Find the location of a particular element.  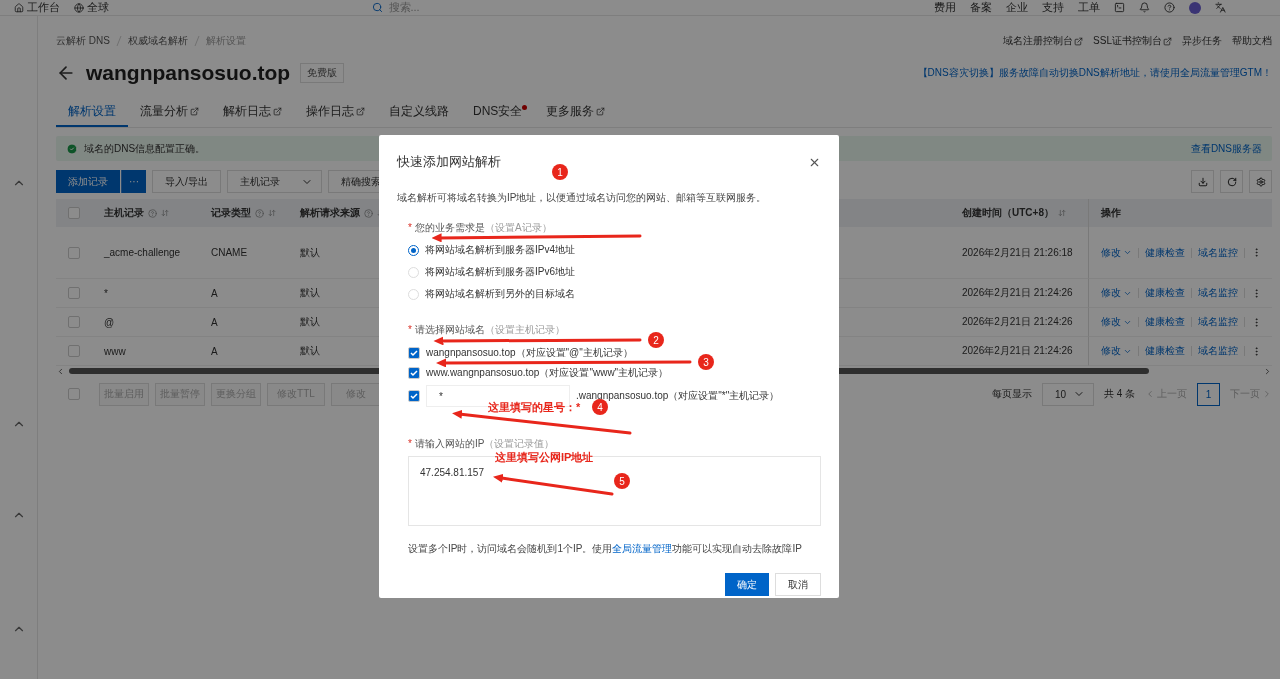

alert-message: 域名的DNS信息配置正确。 is located at coordinates (145, 148).